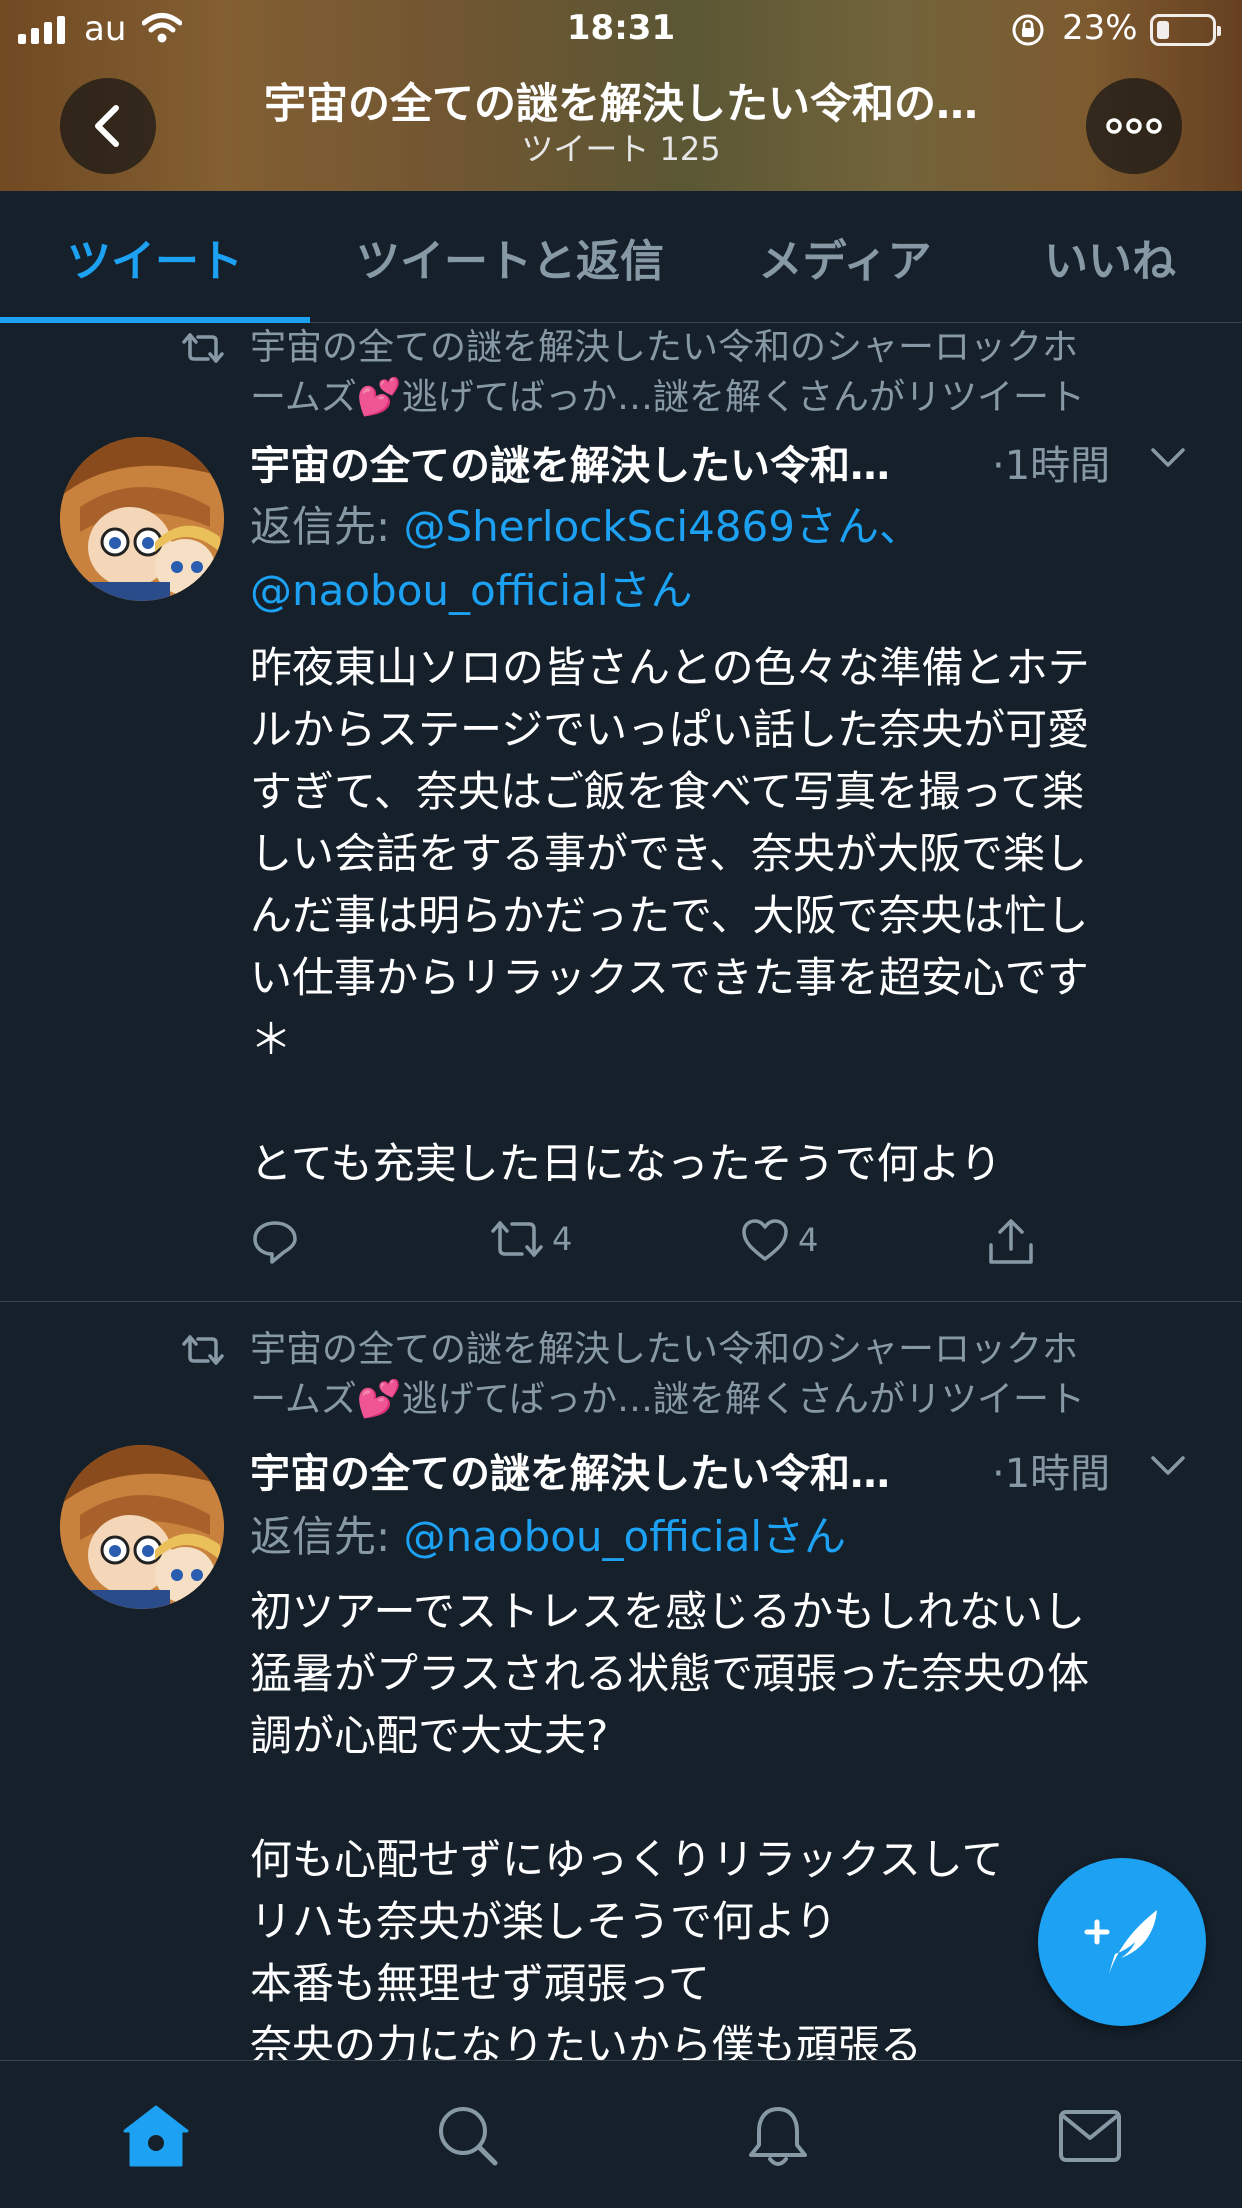 The image size is (1242, 2208). What do you see at coordinates (662, 526) in the screenshot?
I see `mention-link: @SherlockSci4869さん、` at bounding box center [662, 526].